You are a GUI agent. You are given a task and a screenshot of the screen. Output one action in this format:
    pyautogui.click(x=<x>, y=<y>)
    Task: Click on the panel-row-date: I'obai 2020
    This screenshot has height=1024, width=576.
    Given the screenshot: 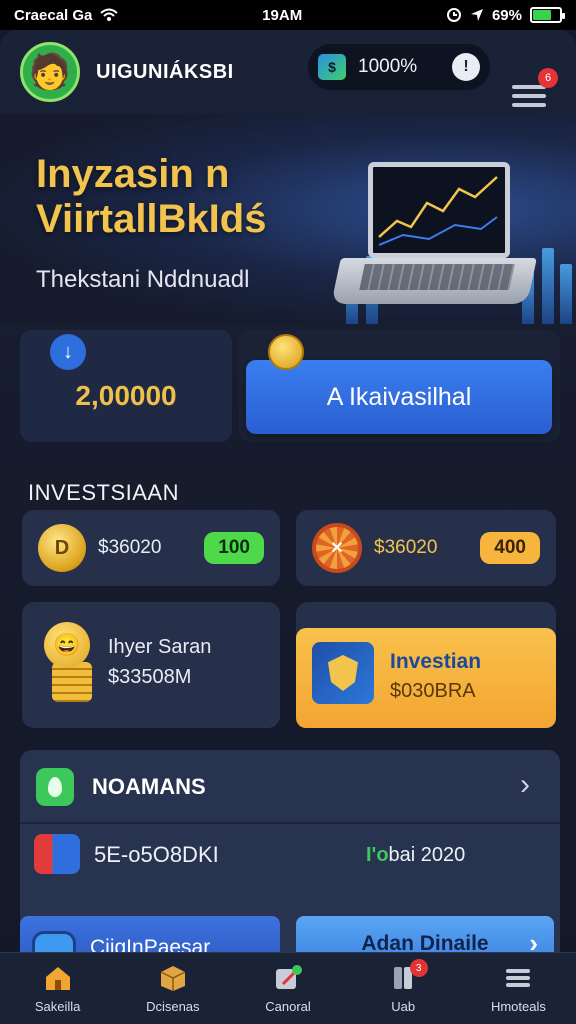 What is the action you would take?
    pyautogui.click(x=416, y=855)
    